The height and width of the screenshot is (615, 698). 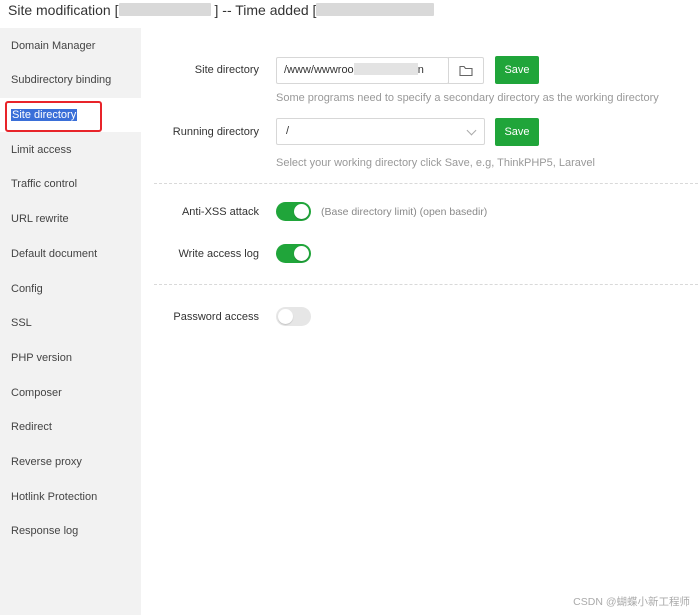 I want to click on dialog-title-bar: Site modification [ ] -- Time added [, so click(x=349, y=12).